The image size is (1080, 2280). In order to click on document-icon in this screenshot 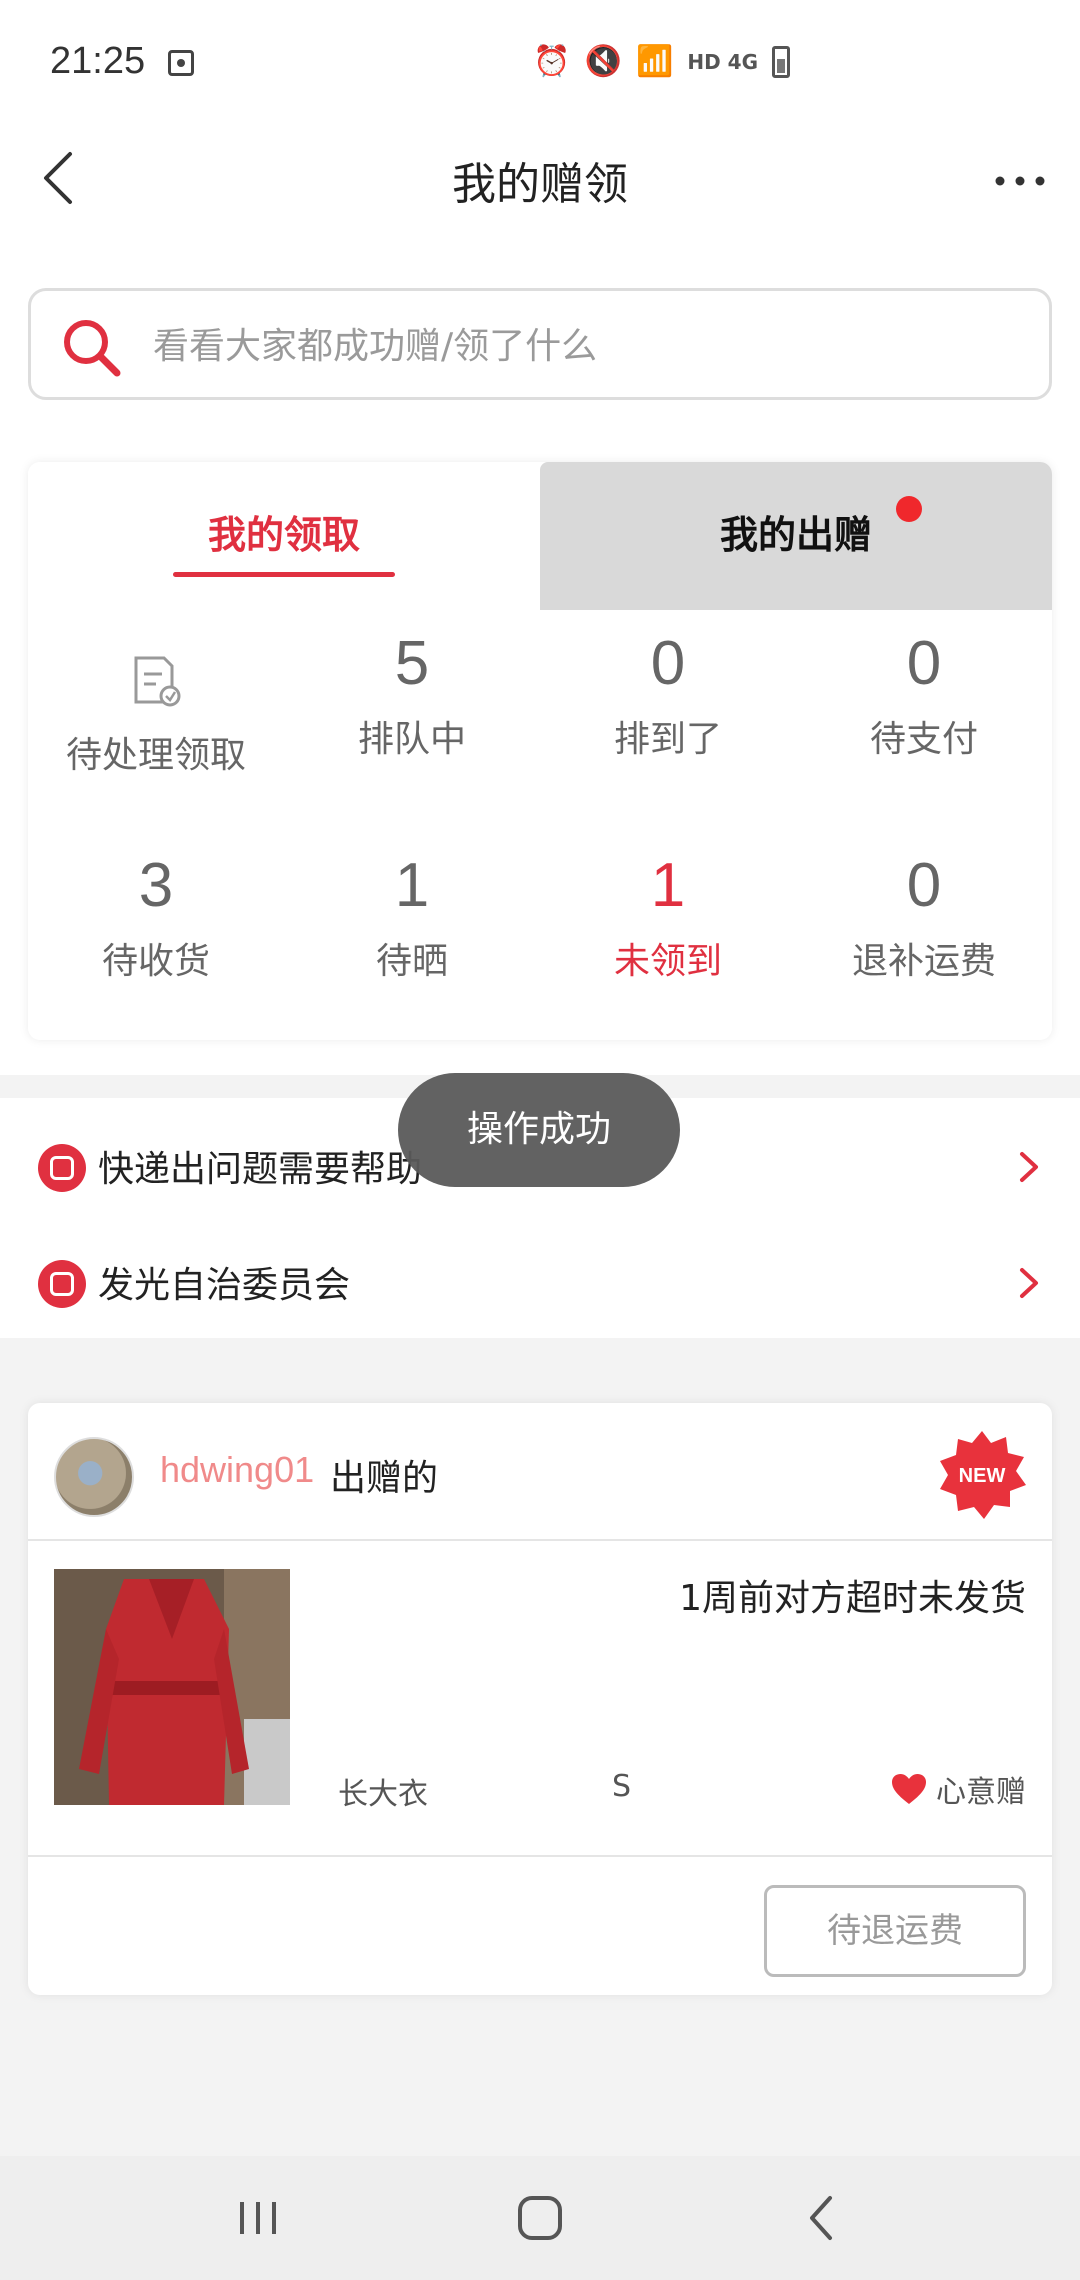, I will do `click(157, 681)`.